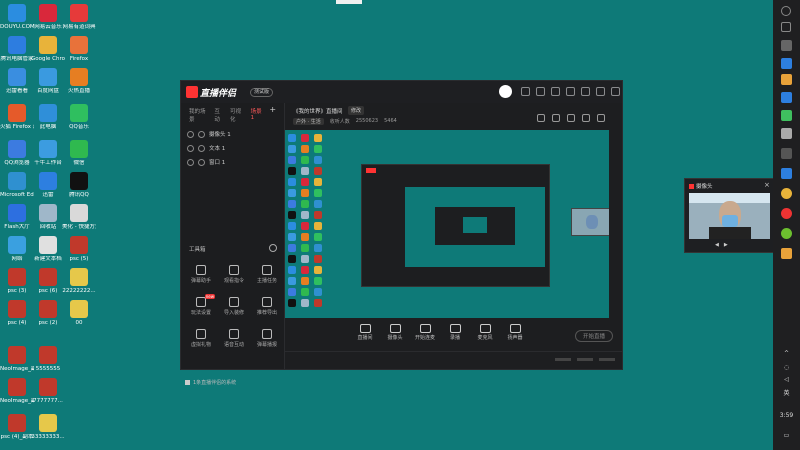  Describe the element at coordinates (48, 17) in the screenshot. I see `desktop-icon: 网易云音乐` at that location.